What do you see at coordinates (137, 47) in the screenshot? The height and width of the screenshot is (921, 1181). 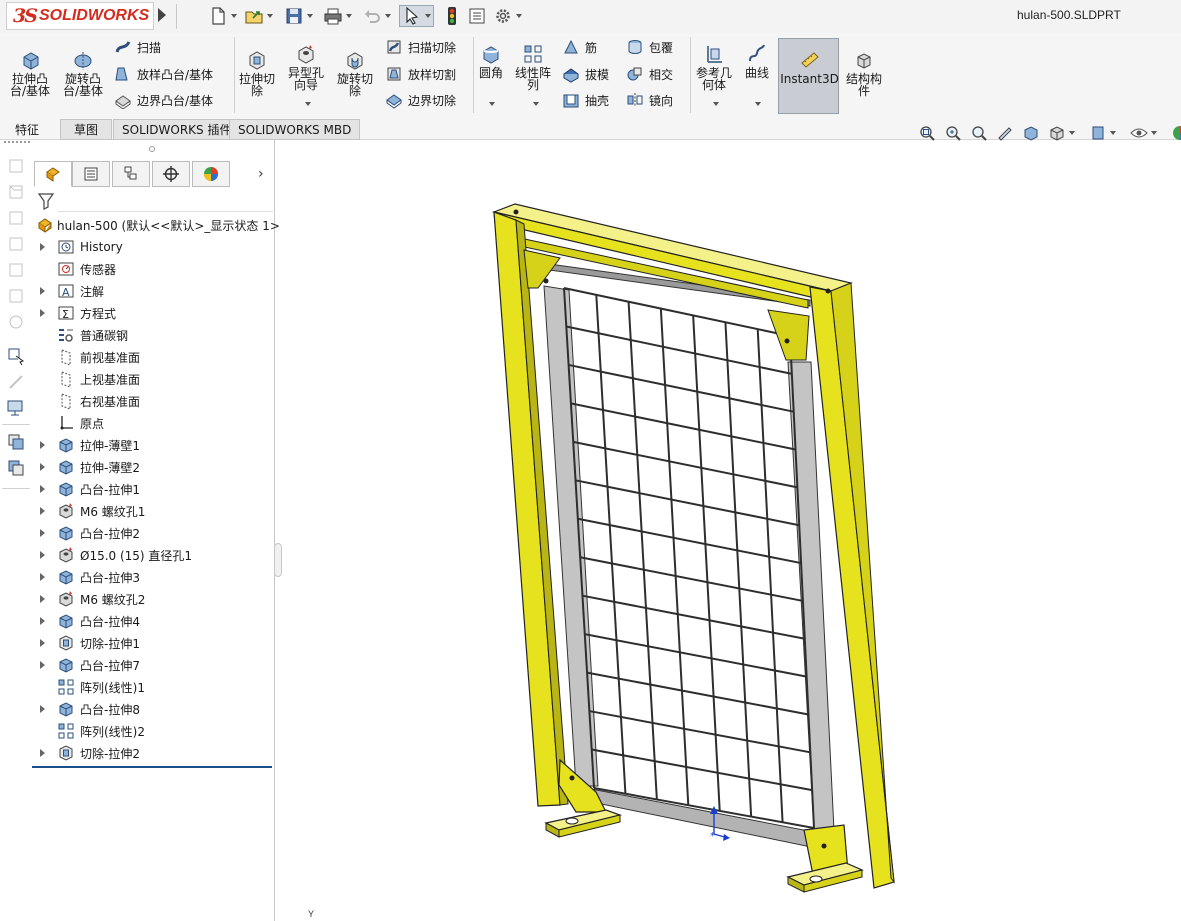 I see `sweep-button: 扫描` at bounding box center [137, 47].